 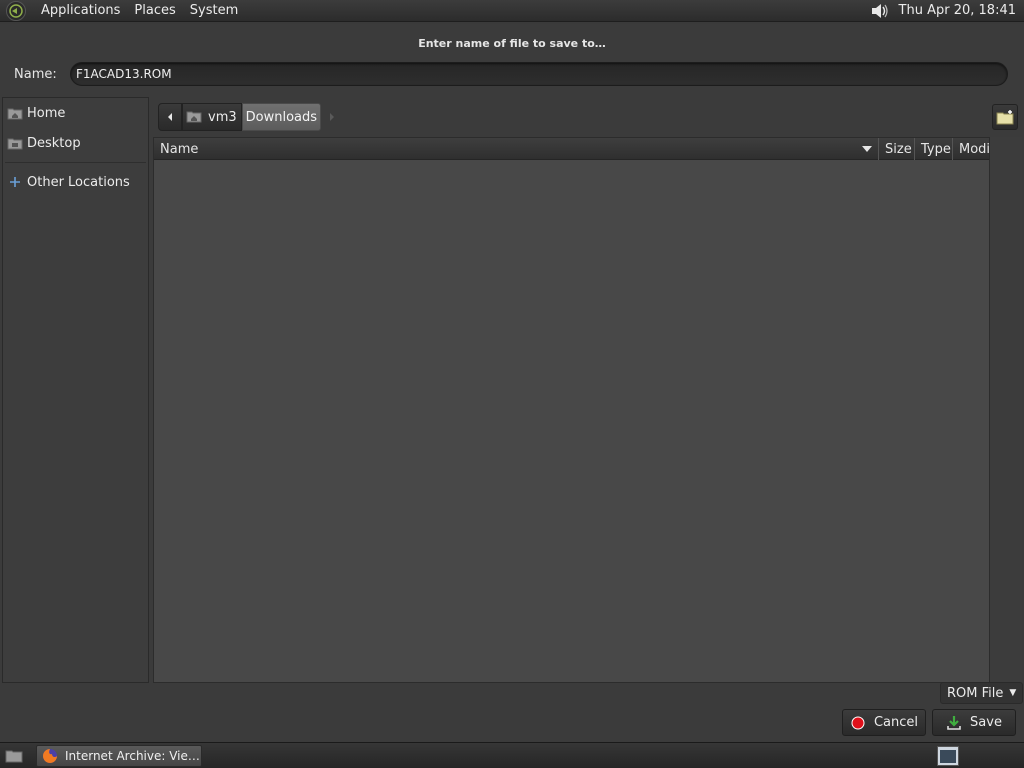 I want to click on menu-places: Places, so click(x=154, y=11).